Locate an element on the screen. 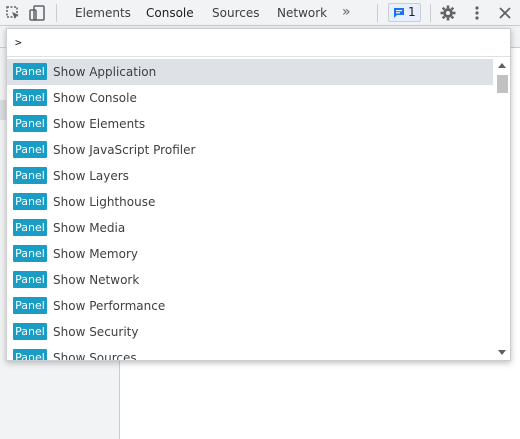 This screenshot has height=439, width=520. device-toolbar-icon is located at coordinates (37, 13).